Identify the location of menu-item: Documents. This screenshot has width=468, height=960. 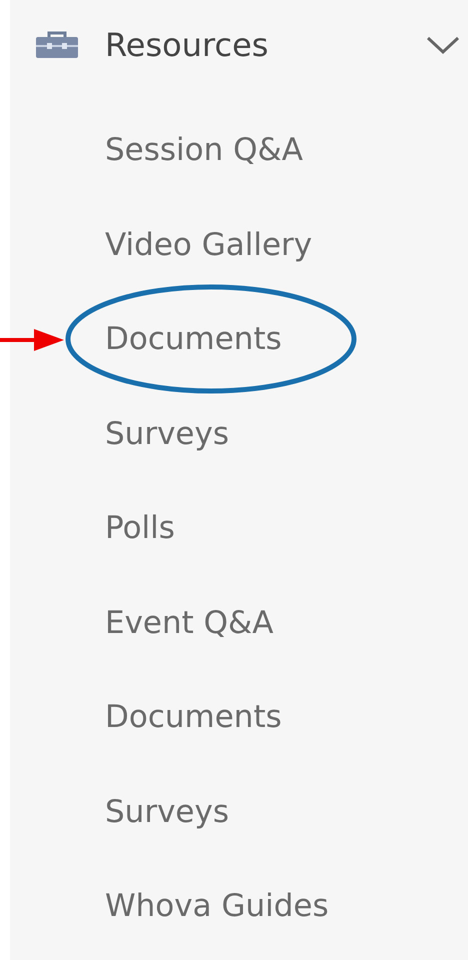
(193, 717).